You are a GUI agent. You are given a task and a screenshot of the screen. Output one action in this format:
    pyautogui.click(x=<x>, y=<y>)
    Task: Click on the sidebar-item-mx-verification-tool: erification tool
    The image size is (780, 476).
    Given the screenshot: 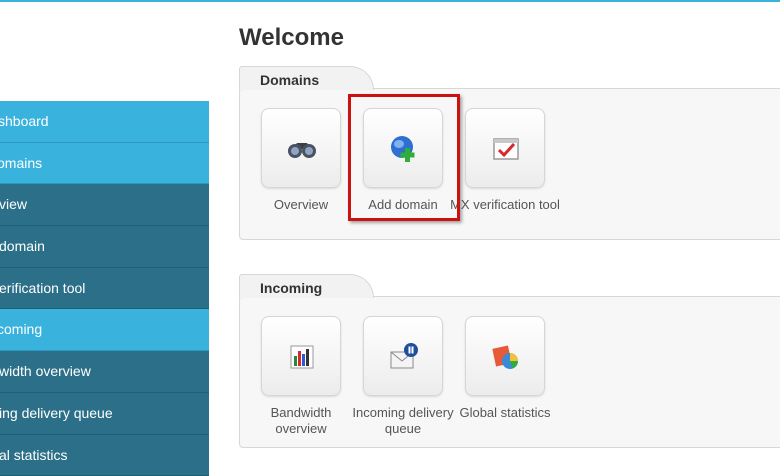 What is the action you would take?
    pyautogui.click(x=104, y=289)
    